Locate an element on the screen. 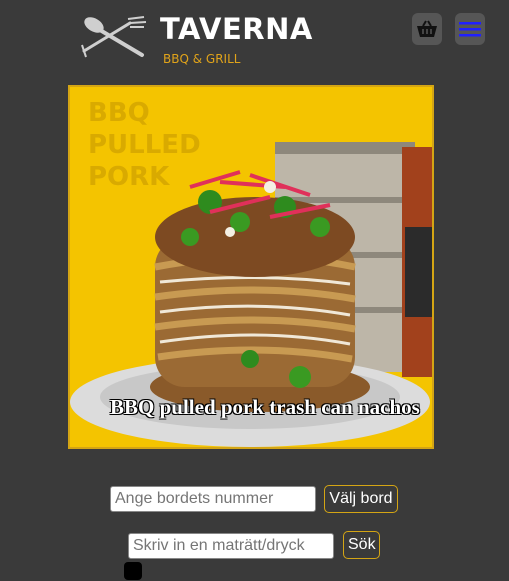 The width and height of the screenshot is (509, 581). brand-tagline: BBQ & GRILL is located at coordinates (202, 59).